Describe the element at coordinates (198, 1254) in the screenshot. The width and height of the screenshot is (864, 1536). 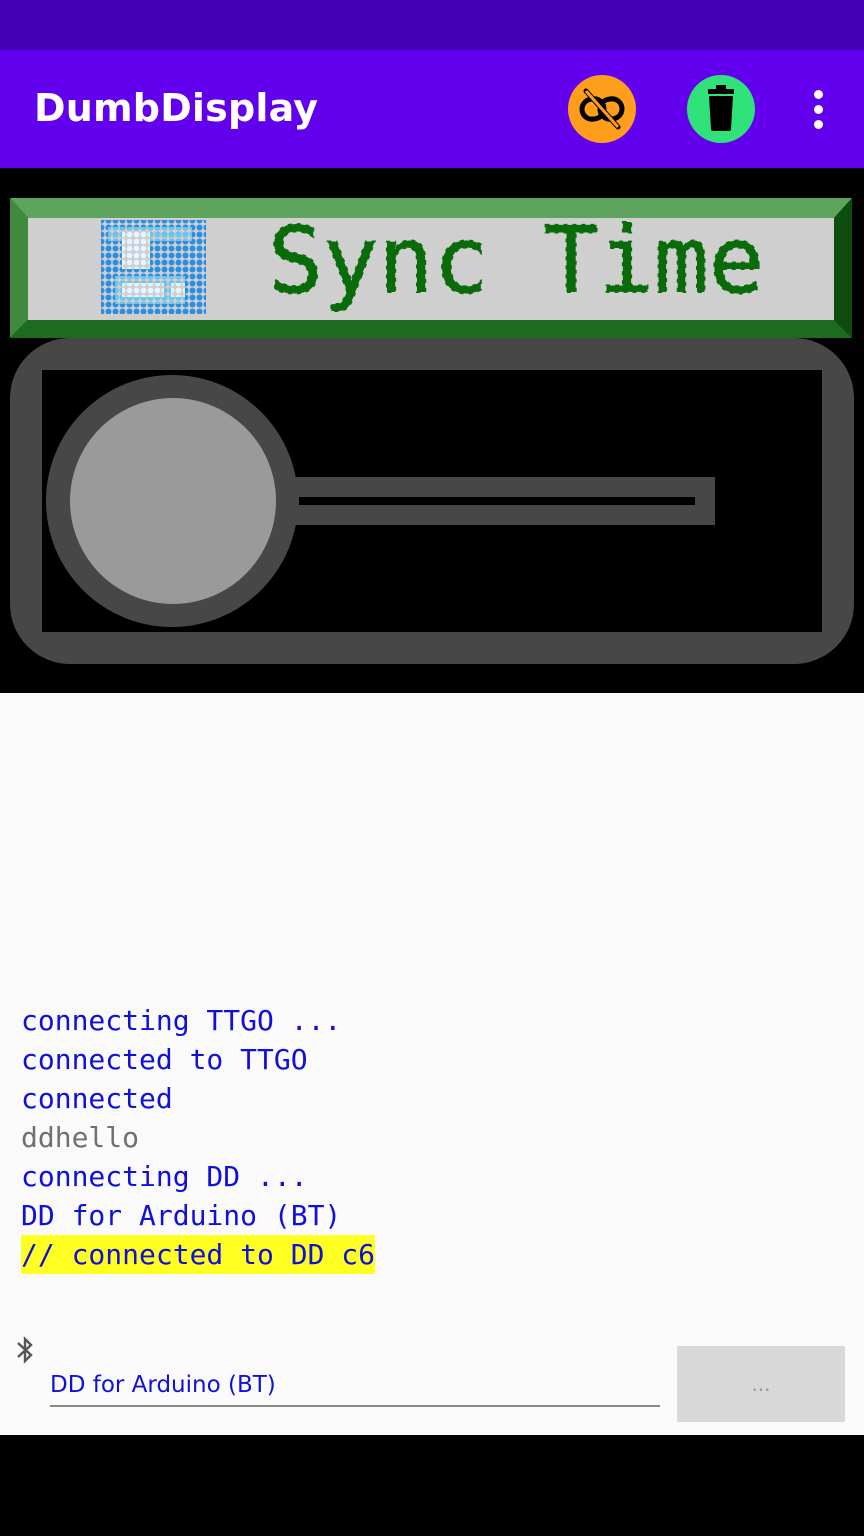
I see `log-line-highlighted: // connected to DD c6` at that location.